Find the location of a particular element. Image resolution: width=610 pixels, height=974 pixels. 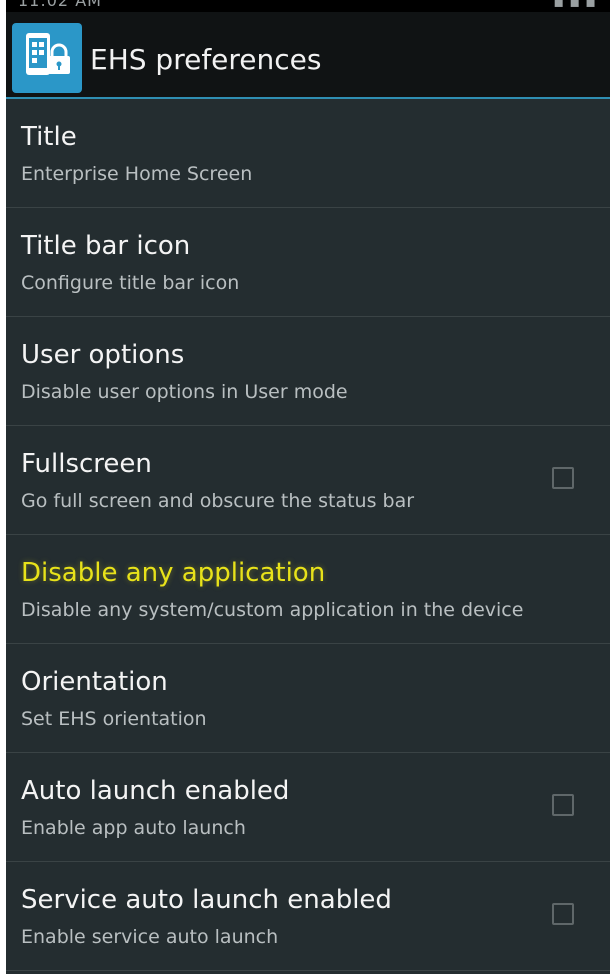

pref-disable-any-application-label: Disable any application is located at coordinates (173, 573).